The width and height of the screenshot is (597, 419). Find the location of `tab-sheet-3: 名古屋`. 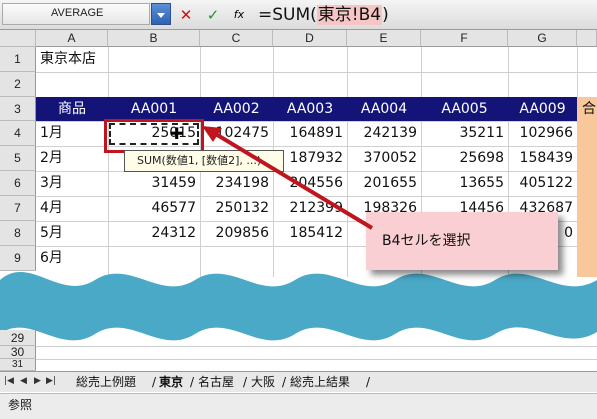

tab-sheet-3: 名古屋 is located at coordinates (216, 382).